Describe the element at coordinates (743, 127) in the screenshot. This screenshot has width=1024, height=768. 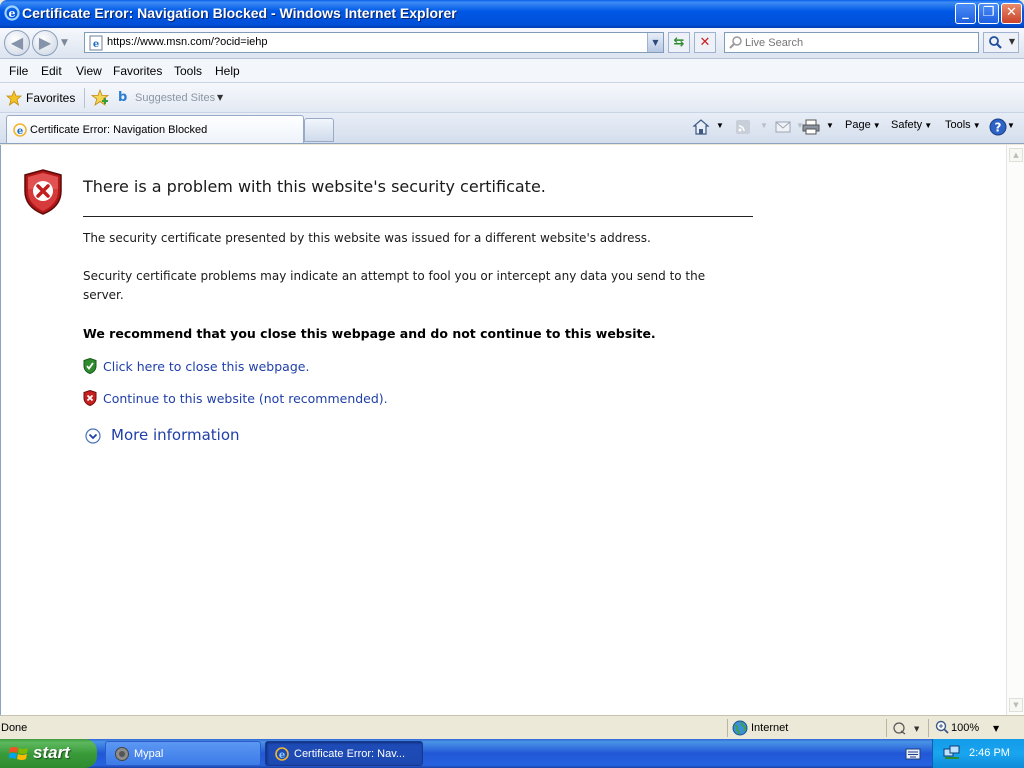
I see `feeds-icon` at that location.